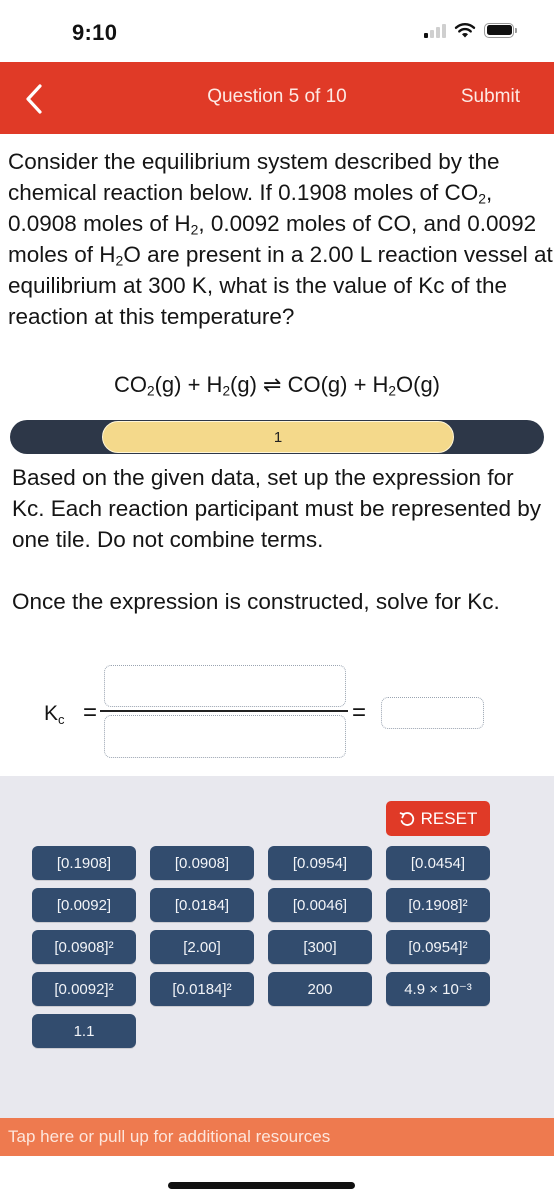 The height and width of the screenshot is (1200, 554). What do you see at coordinates (438, 863) in the screenshot?
I see `answer-tile: [0.0454]` at bounding box center [438, 863].